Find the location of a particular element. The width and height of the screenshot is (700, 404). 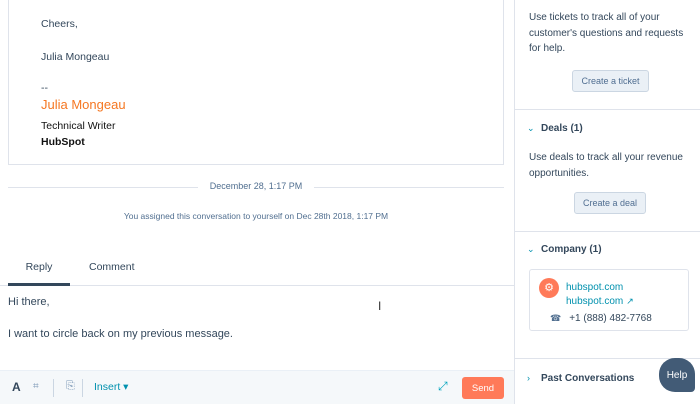

create-deal-button: Create a deal is located at coordinates (610, 203).